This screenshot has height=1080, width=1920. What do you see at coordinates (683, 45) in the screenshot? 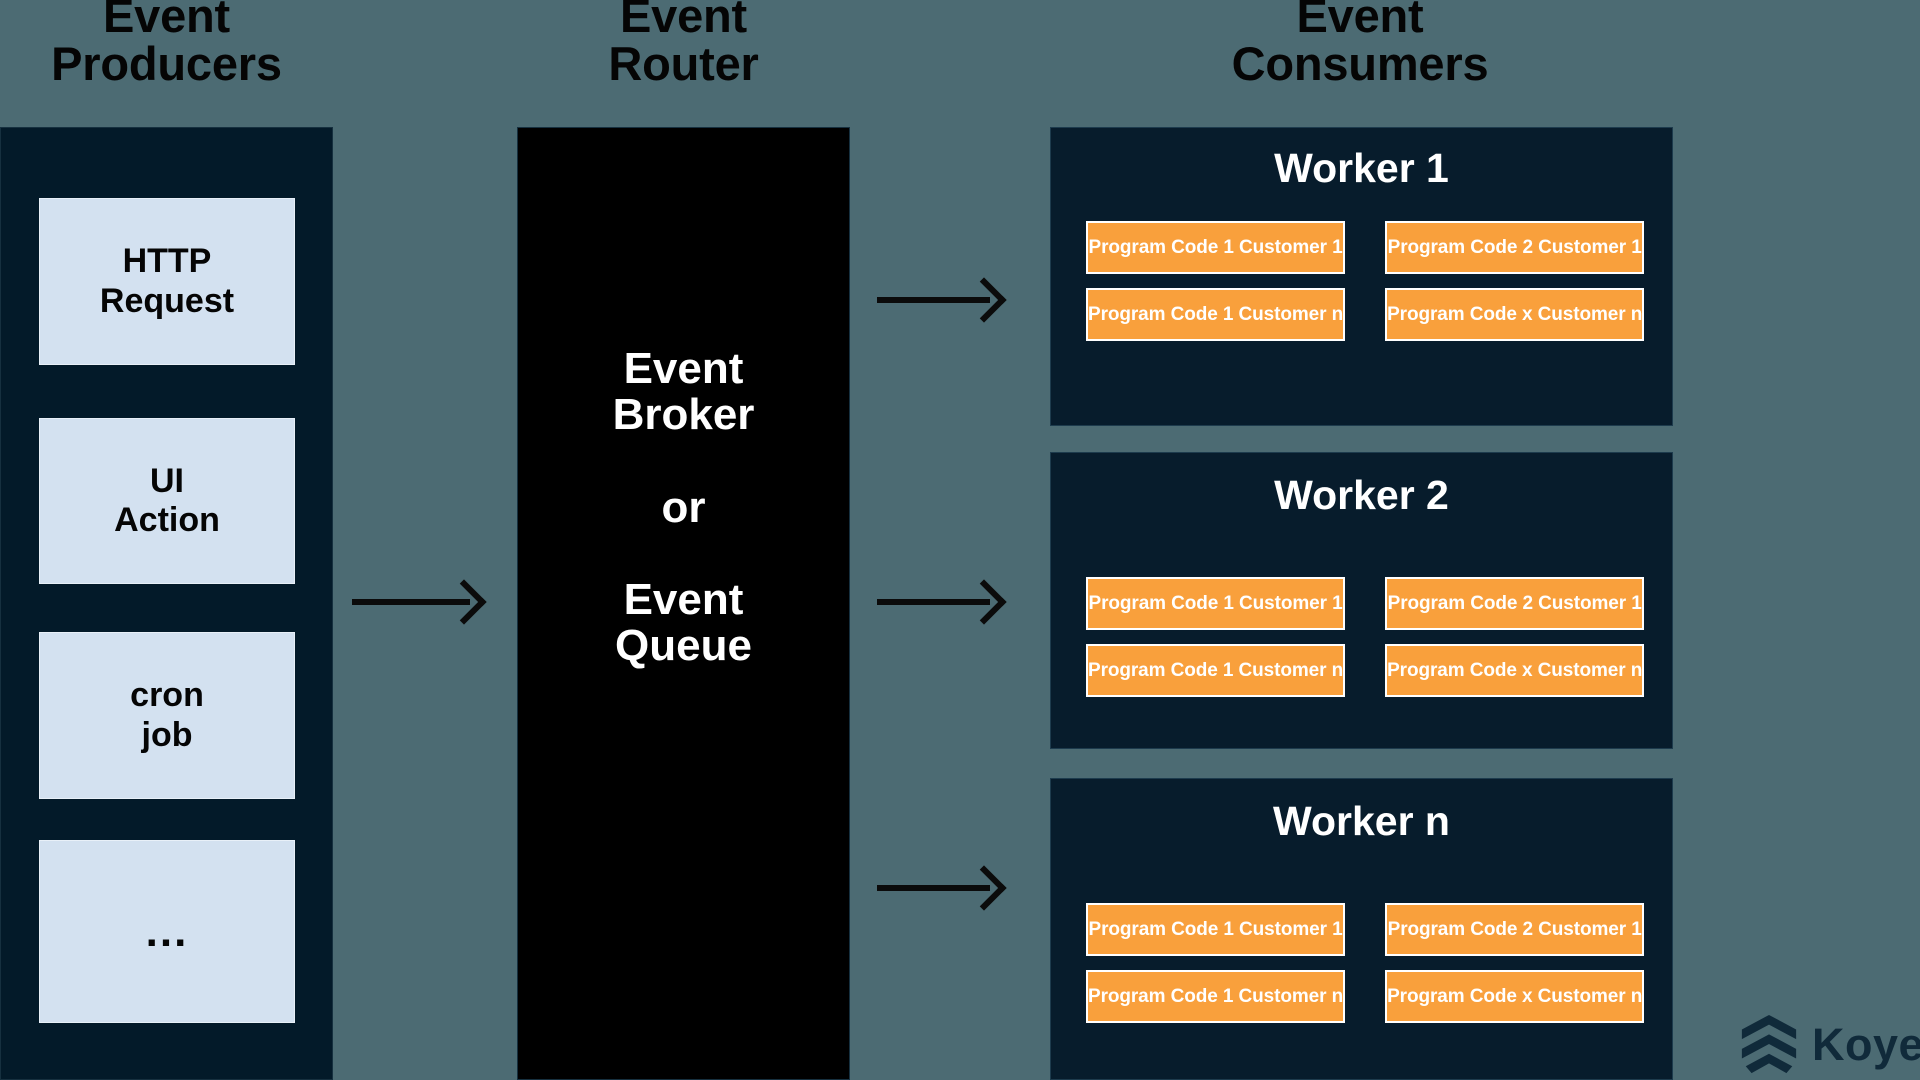
I see `column-header-event-router: Event Router` at bounding box center [683, 45].